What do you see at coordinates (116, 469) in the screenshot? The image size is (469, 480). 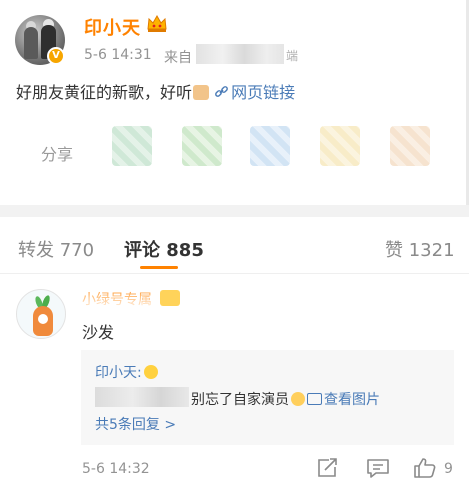 I see `comment-time: 5-6 14:32` at bounding box center [116, 469].